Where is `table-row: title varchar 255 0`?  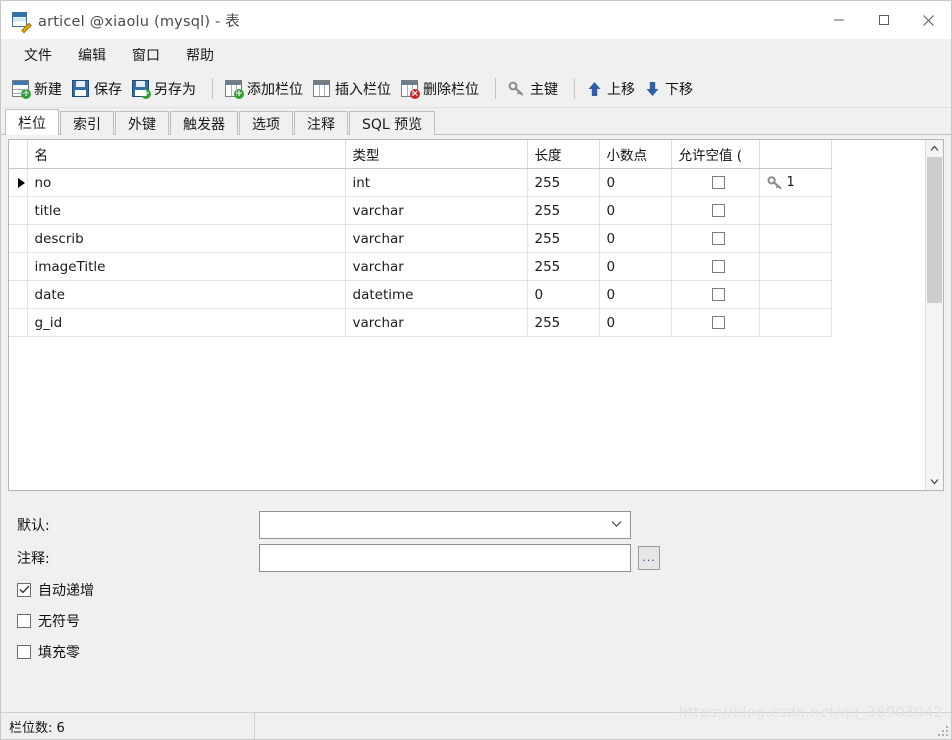 table-row: title varchar 255 0 is located at coordinates (420, 210).